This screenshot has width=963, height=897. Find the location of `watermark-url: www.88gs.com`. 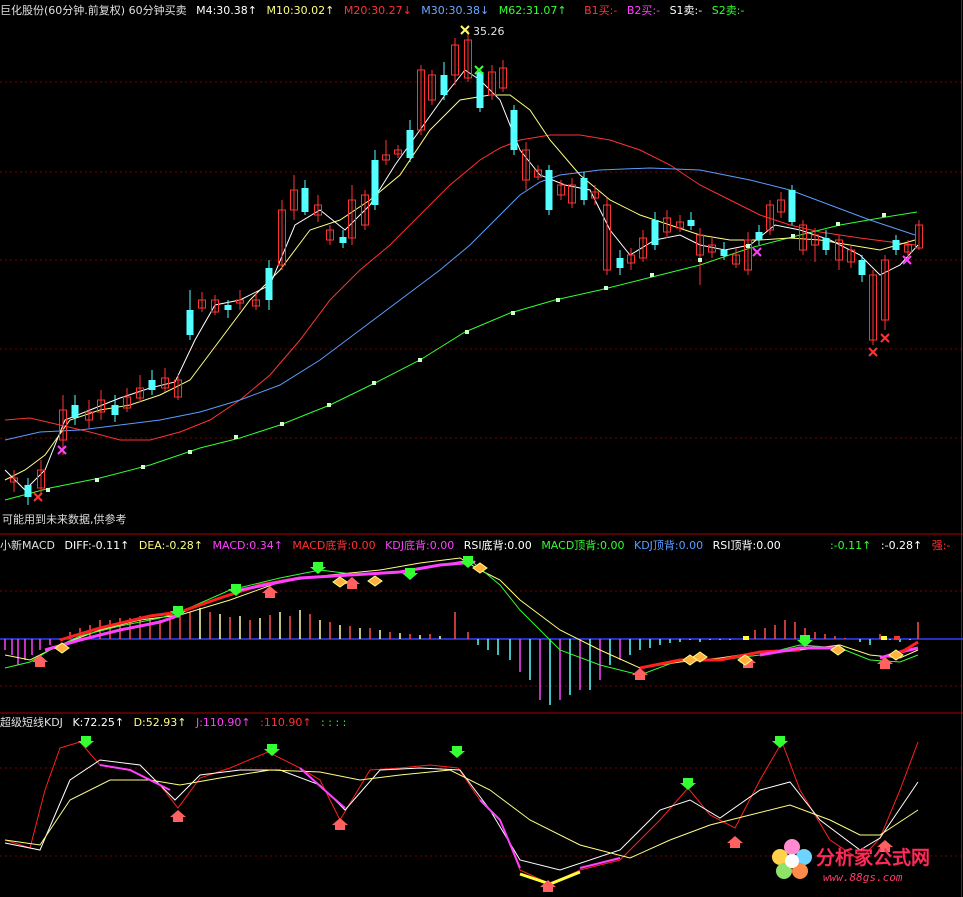

watermark-url: www.88gs.com is located at coordinates (863, 877).